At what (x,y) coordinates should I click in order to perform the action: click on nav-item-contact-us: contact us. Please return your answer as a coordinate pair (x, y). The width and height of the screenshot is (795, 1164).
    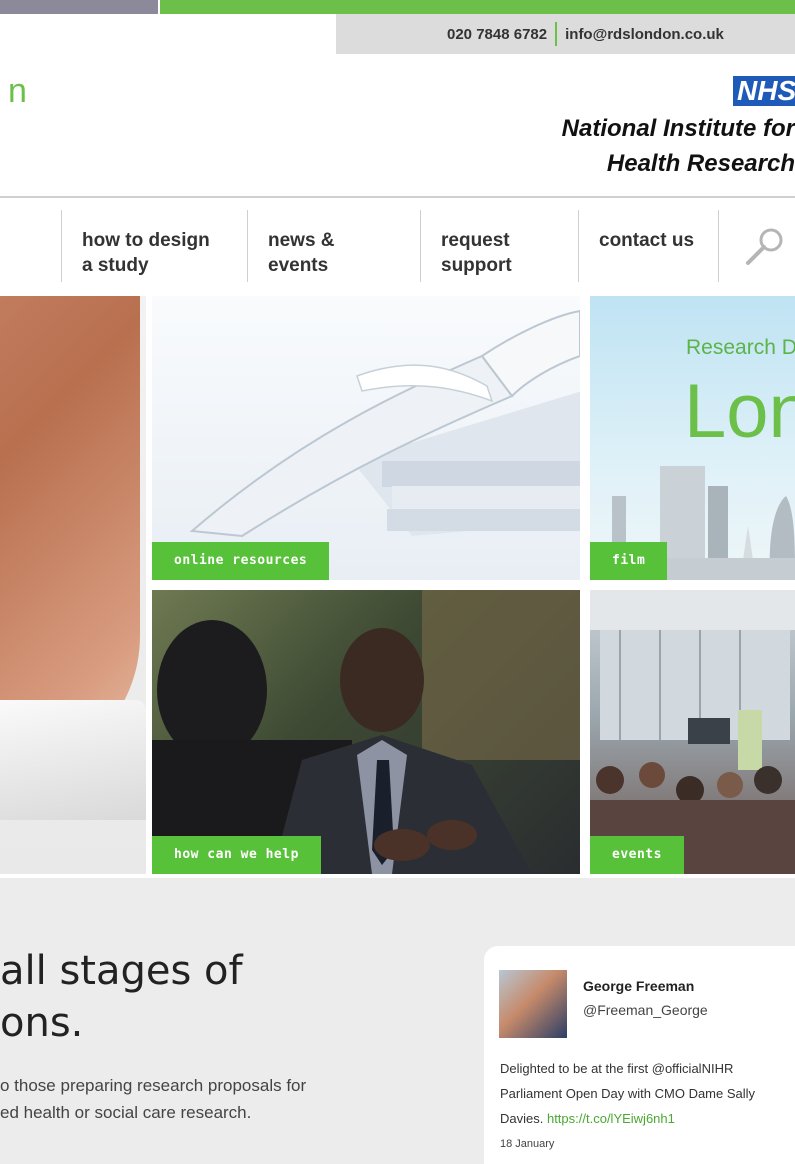
    Looking at the image, I should click on (648, 246).